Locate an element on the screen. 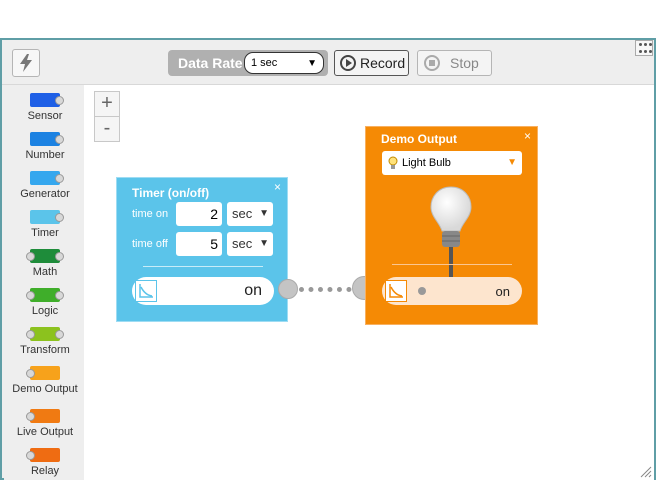 This screenshot has height=483, width=658. timer-block-icon is located at coordinates (47, 217).